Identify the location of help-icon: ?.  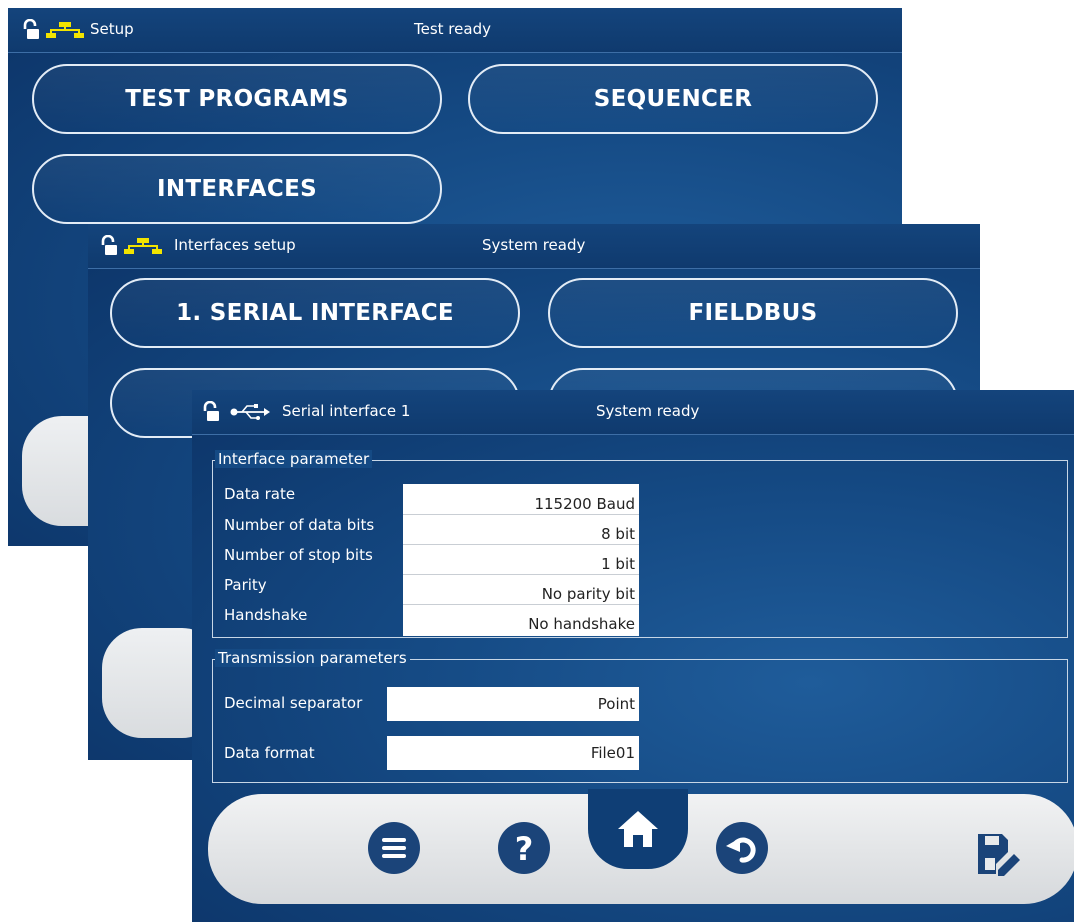
(524, 849).